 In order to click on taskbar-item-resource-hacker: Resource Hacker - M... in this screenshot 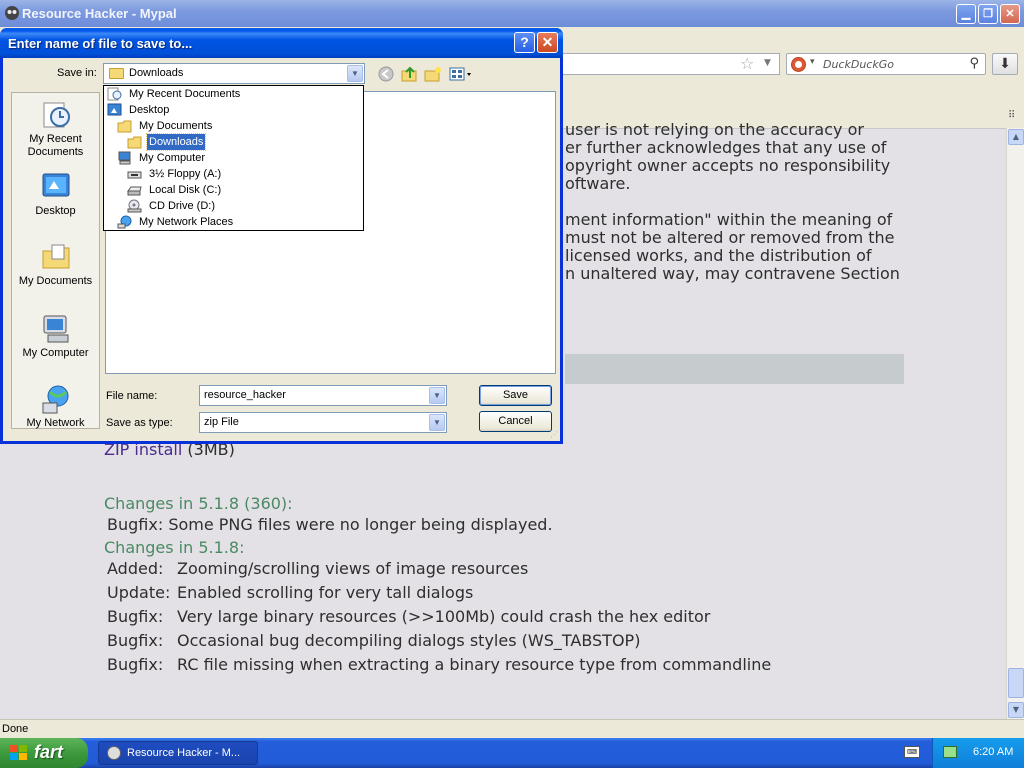, I will do `click(178, 753)`.